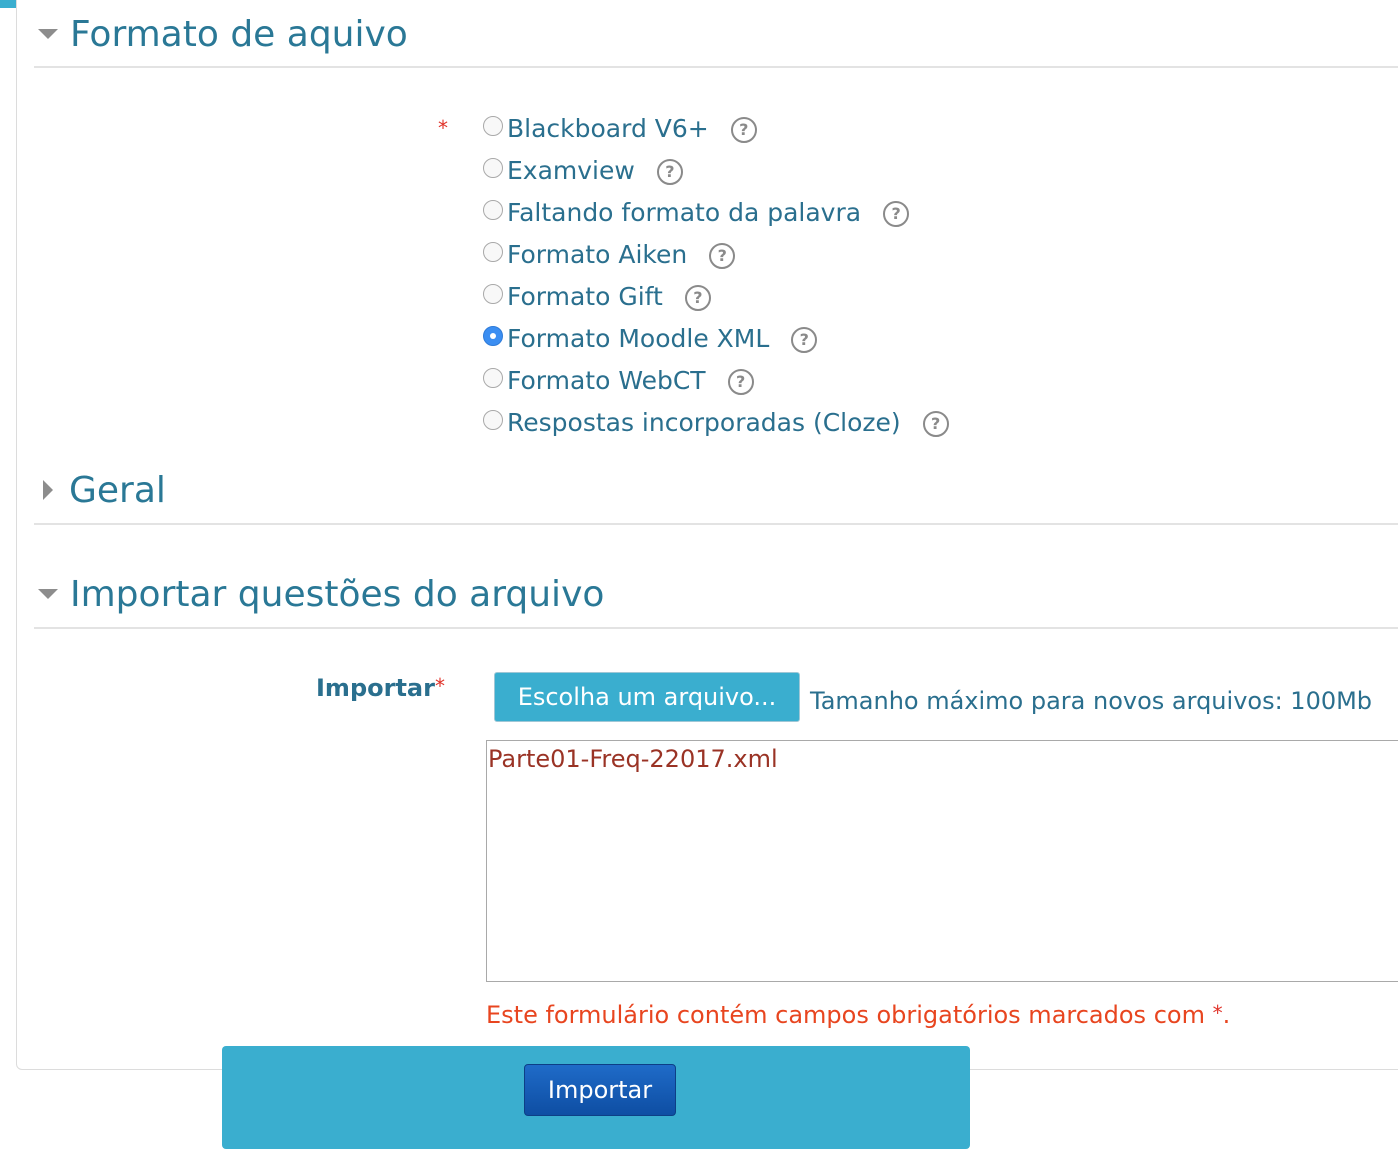  I want to click on format-label: Respostas incorporadas (Cloze), so click(704, 422).